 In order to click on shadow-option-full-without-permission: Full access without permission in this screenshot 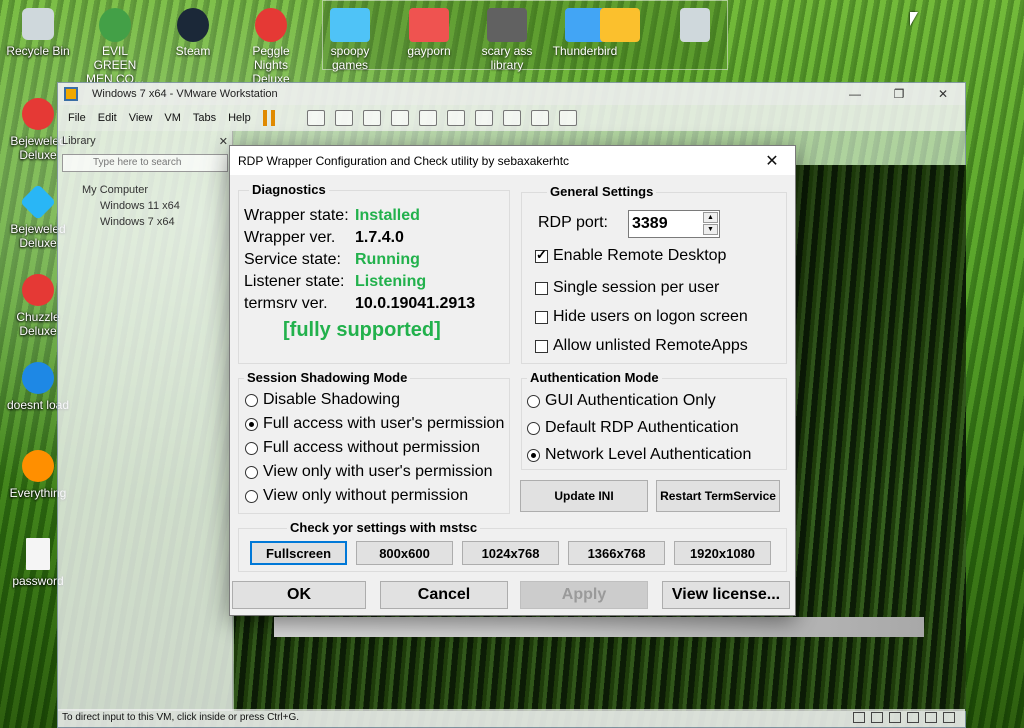, I will do `click(362, 448)`.